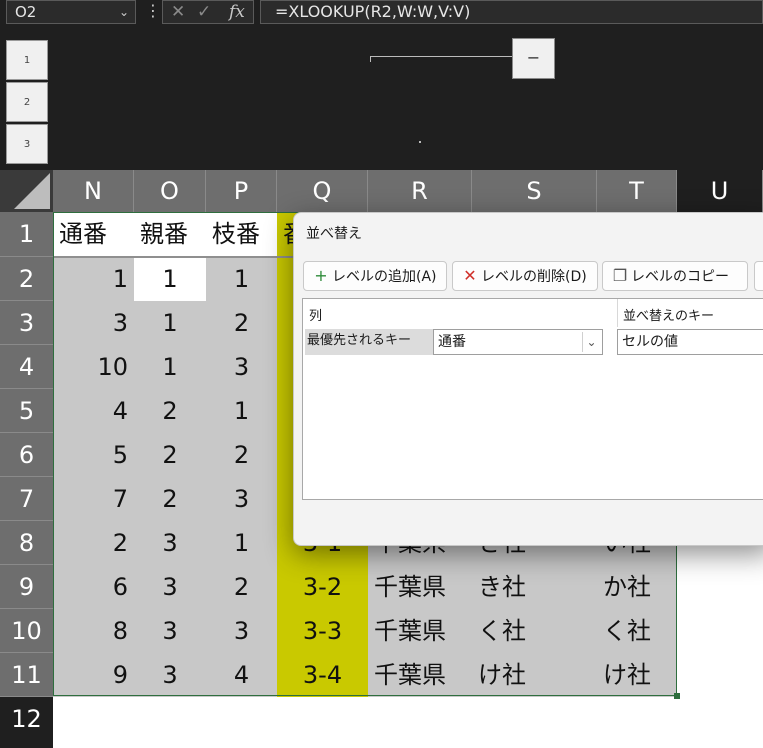 This screenshot has width=763, height=748. What do you see at coordinates (26, 543) in the screenshot?
I see `row-header-8: 8` at bounding box center [26, 543].